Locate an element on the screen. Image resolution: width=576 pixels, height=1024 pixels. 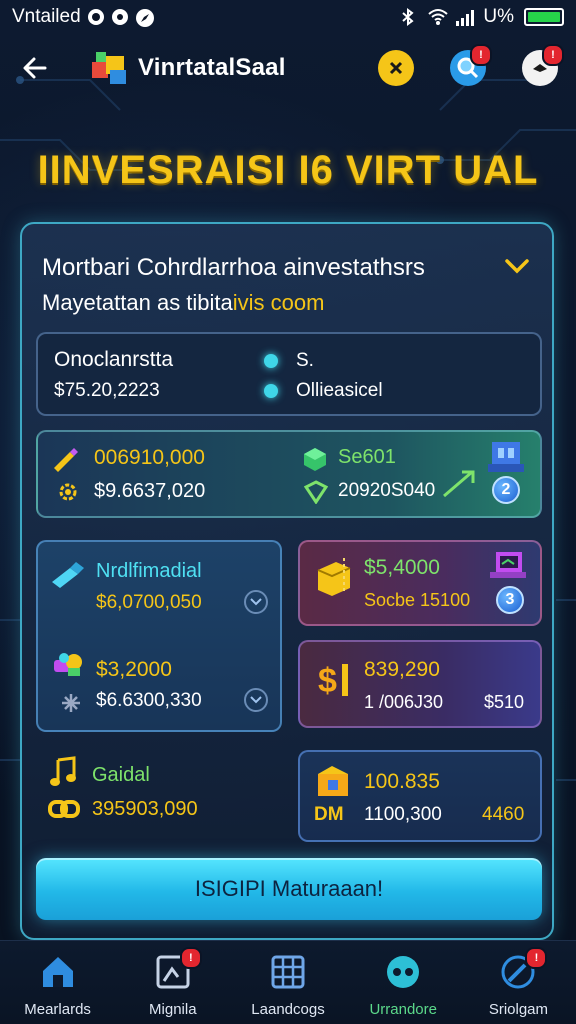
camera-icon is located at coordinates (120, 17).